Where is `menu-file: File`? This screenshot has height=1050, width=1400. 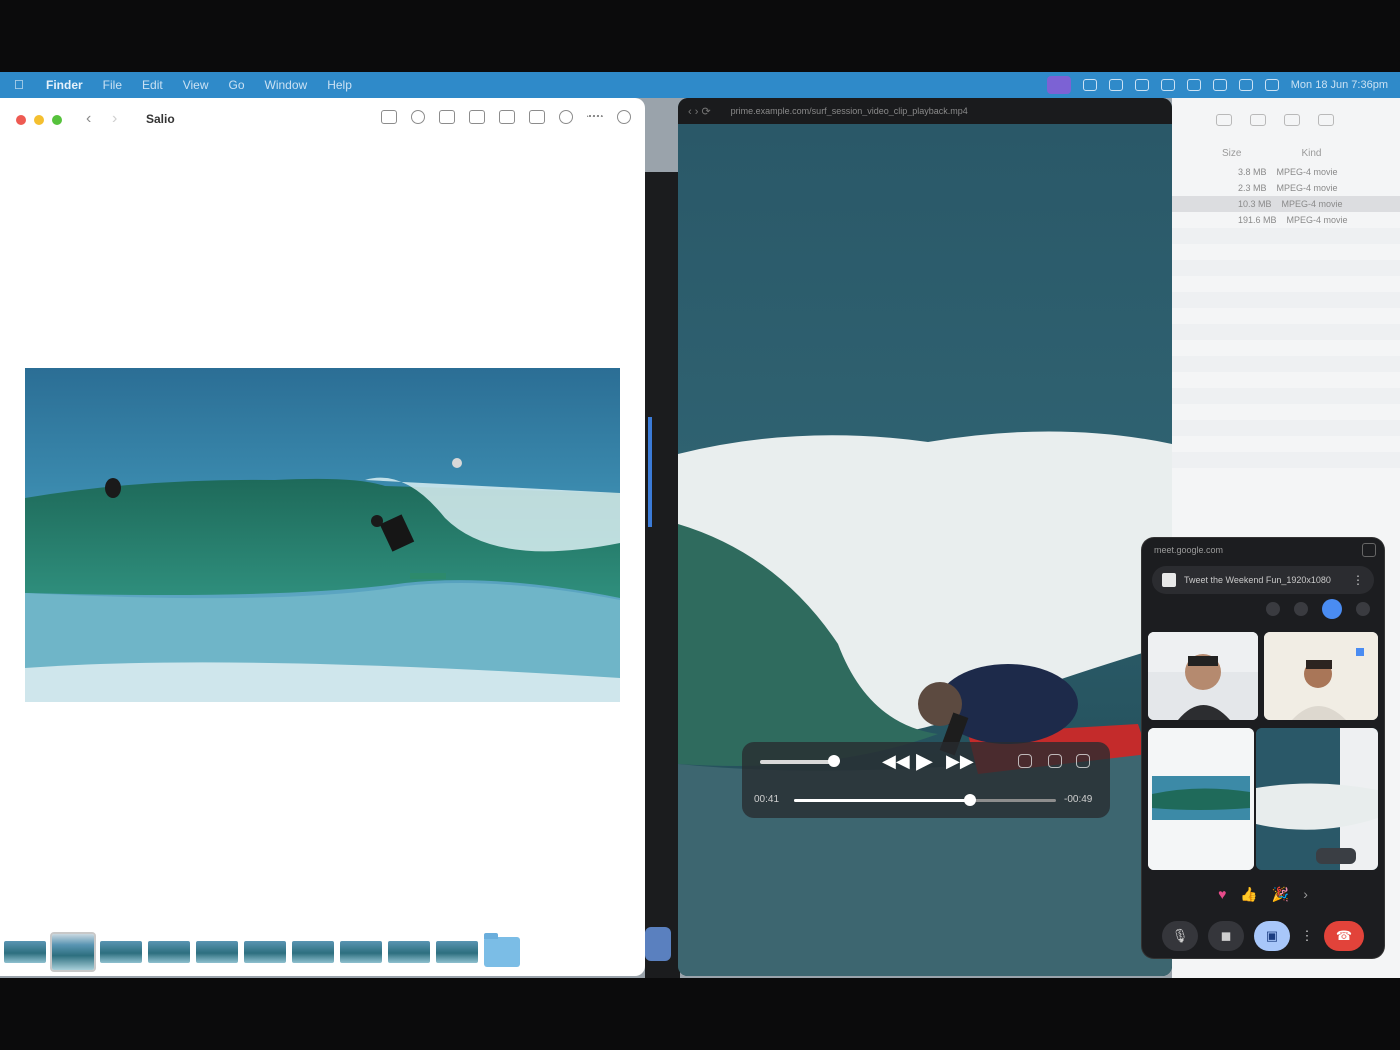
menu-file: File is located at coordinates (112, 85).